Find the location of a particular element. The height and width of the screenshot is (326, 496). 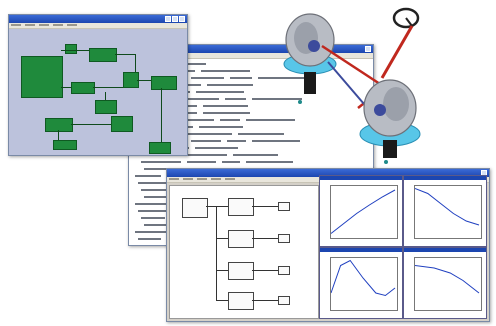

suspension-assembly-icon is located at coordinates (352, 85).